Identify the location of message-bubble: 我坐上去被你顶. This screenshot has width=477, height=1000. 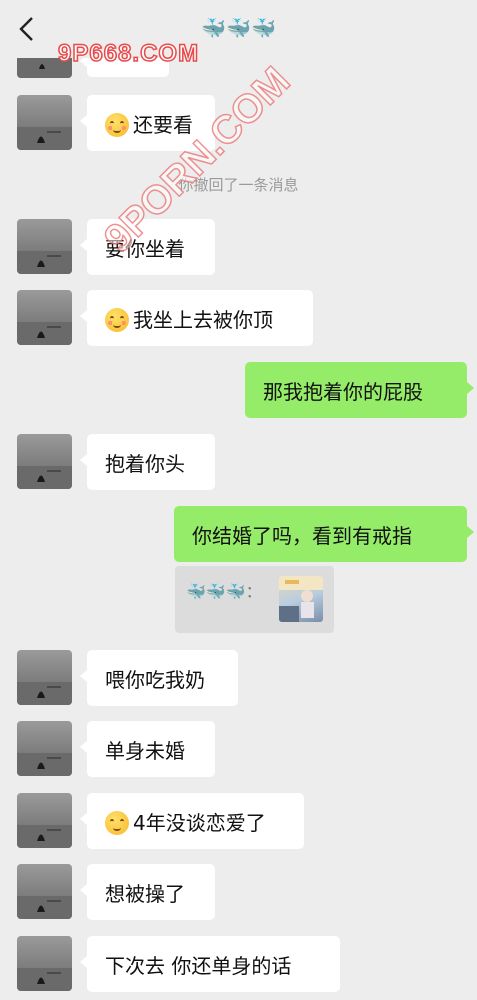
(196, 318).